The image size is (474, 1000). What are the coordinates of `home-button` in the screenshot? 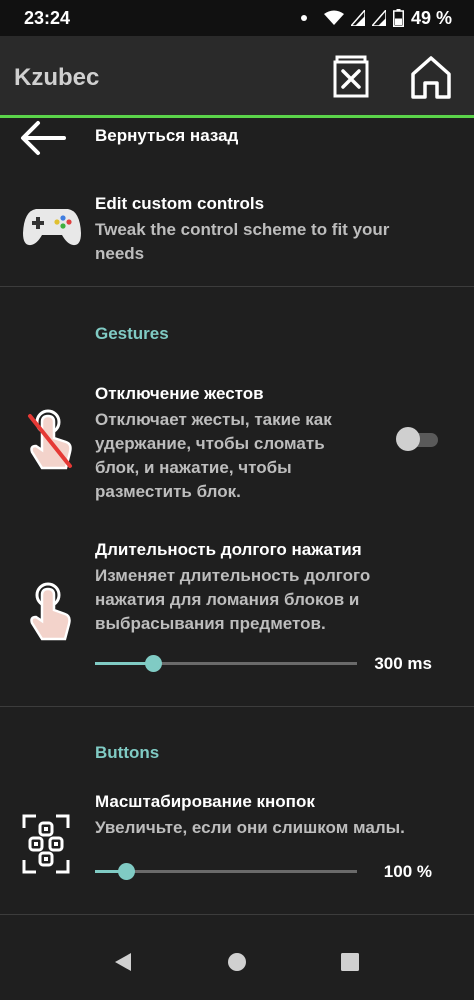 It's located at (431, 77).